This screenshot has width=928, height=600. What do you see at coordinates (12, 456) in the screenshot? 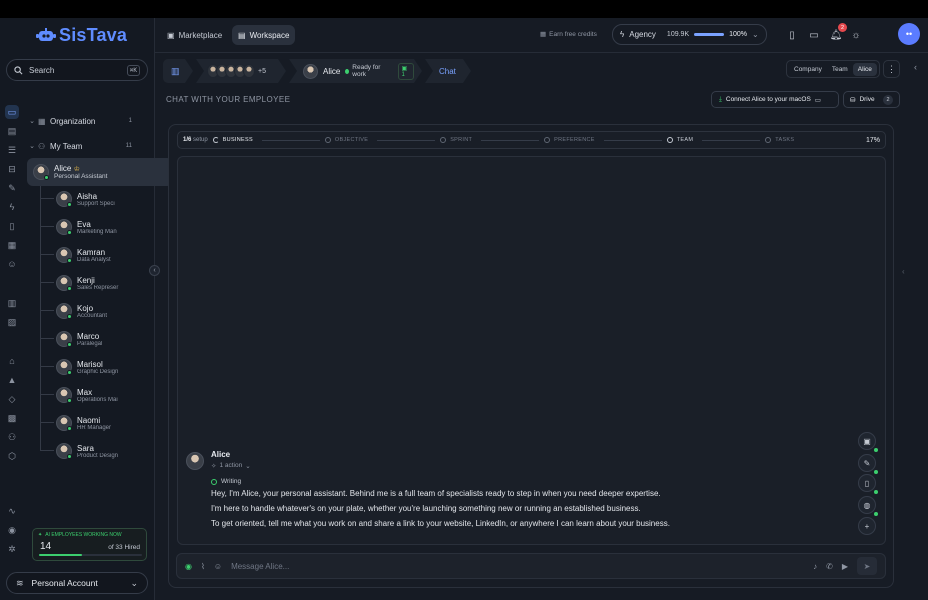
I see `cube-icon: ⬡` at bounding box center [12, 456].